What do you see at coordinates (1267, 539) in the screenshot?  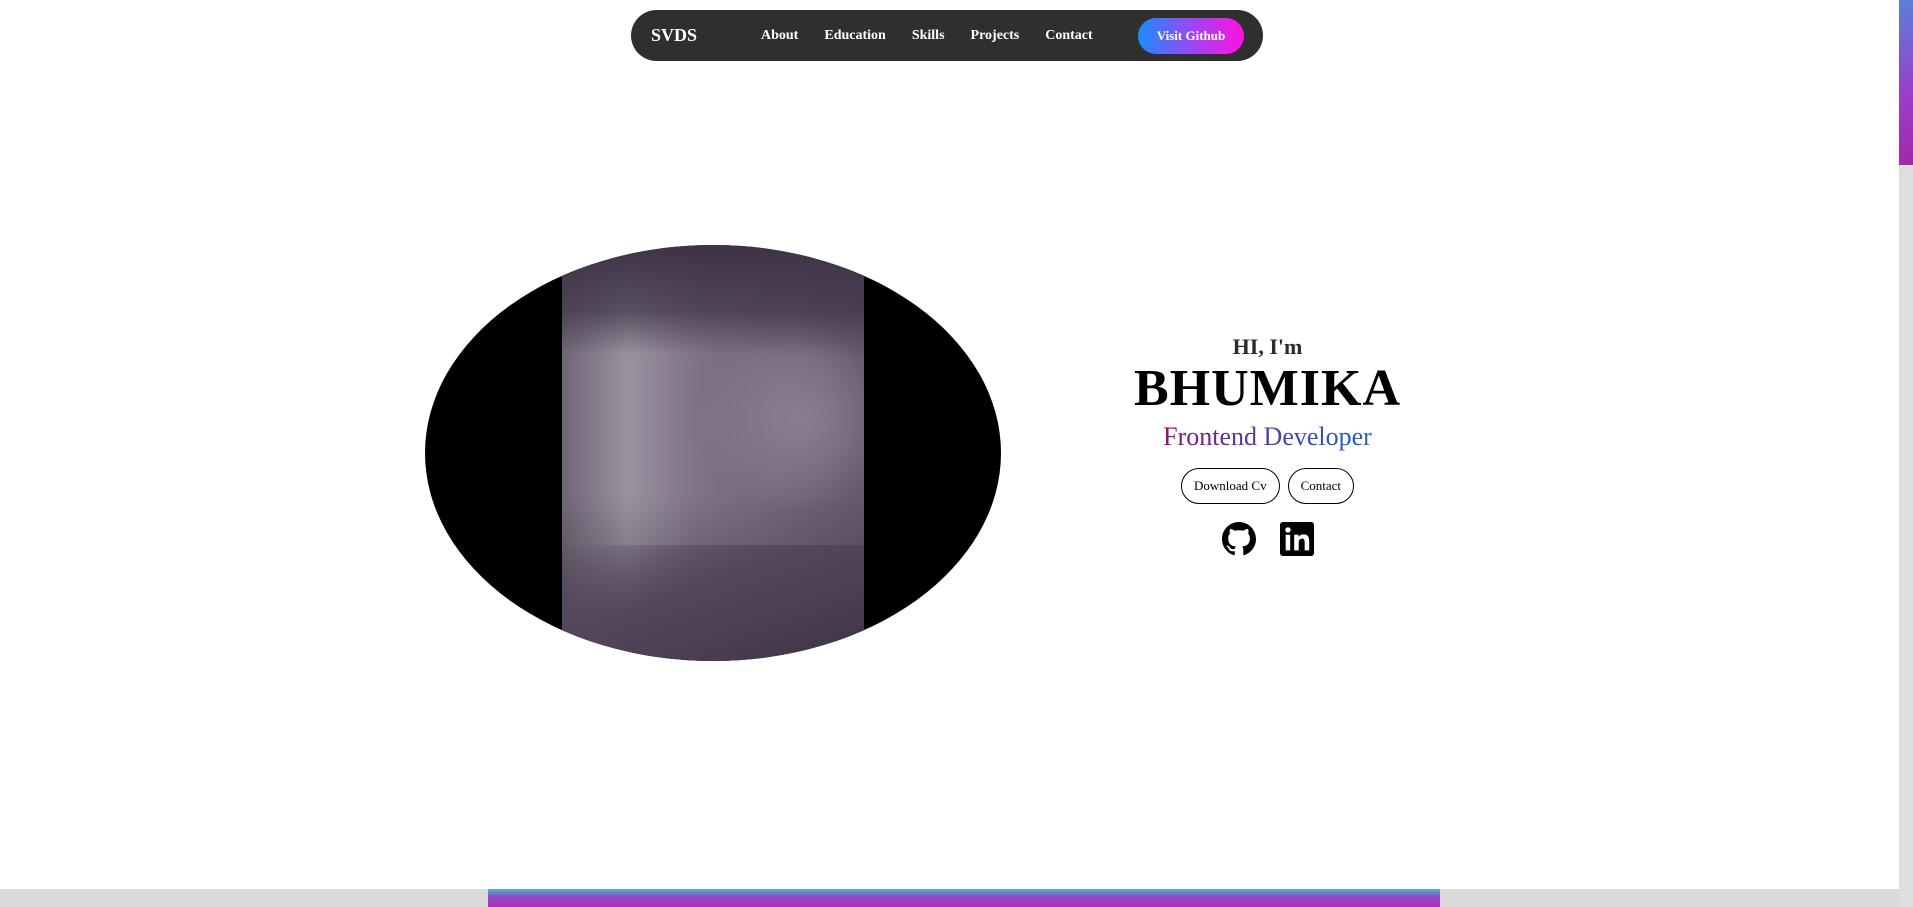 I see `social-links` at bounding box center [1267, 539].